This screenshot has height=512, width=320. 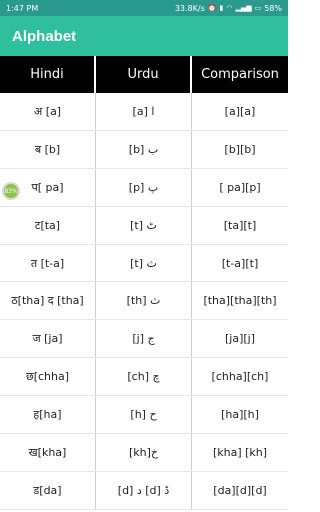 I want to click on header-urdu: Urdu, so click(x=144, y=74).